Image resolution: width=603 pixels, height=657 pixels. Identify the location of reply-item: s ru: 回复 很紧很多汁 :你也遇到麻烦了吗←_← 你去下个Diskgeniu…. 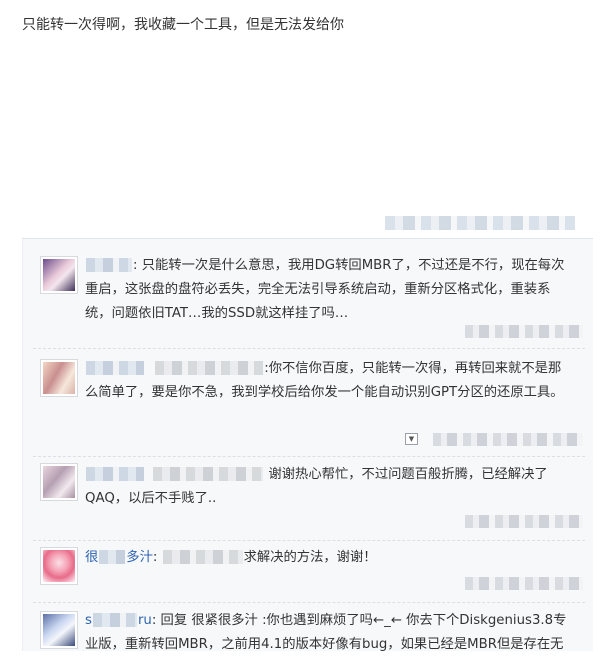
(308, 627).